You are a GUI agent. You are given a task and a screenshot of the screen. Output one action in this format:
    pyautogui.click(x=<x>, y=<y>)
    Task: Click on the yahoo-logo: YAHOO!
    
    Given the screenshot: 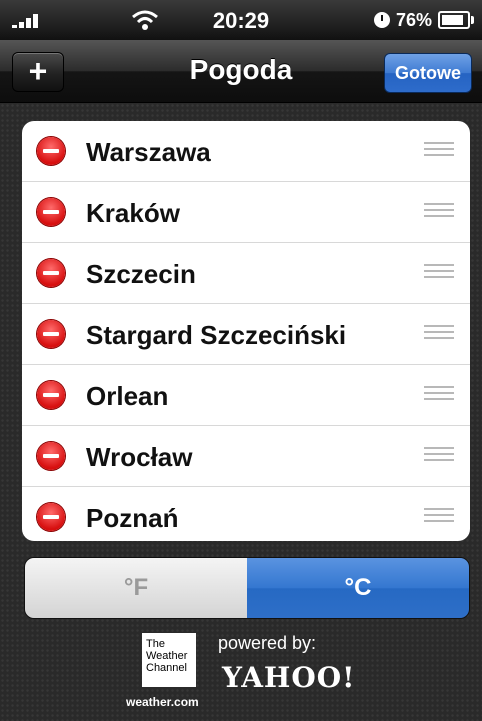 What is the action you would take?
    pyautogui.click(x=288, y=677)
    